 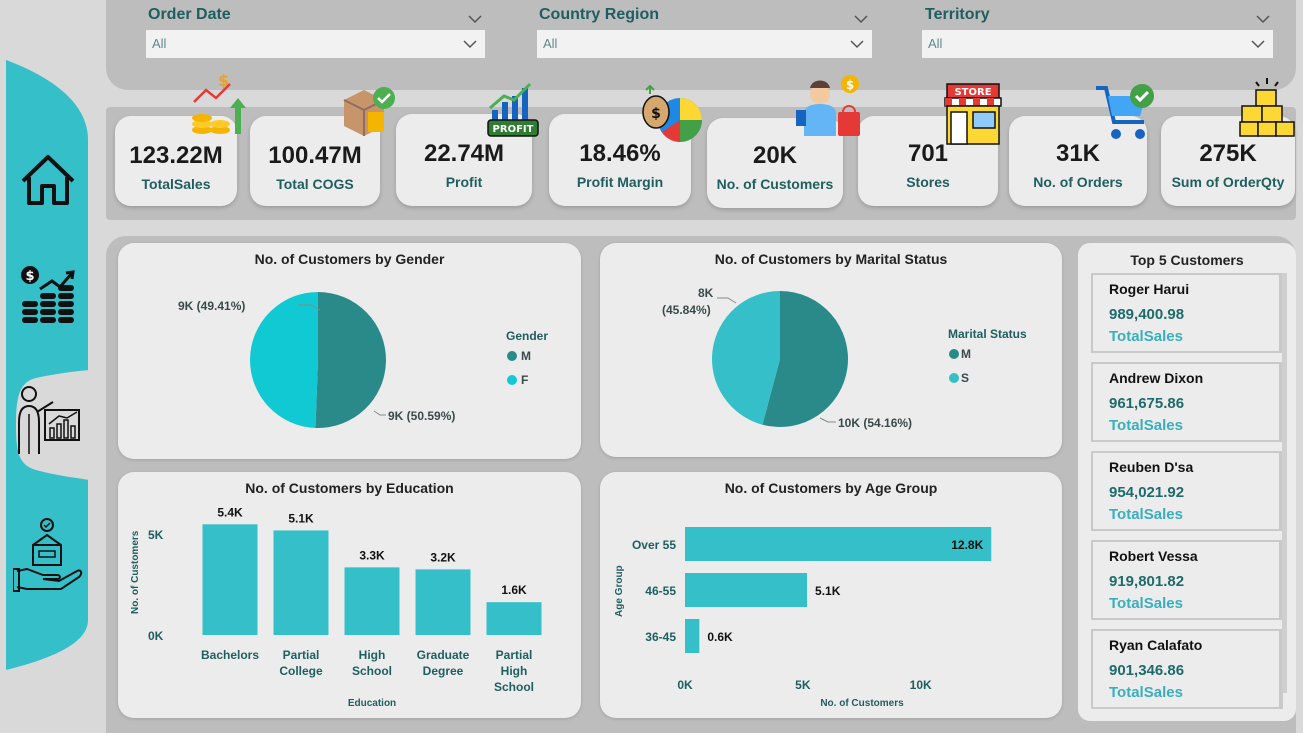 I want to click on delivery-hand-box-icon, so click(x=48, y=555).